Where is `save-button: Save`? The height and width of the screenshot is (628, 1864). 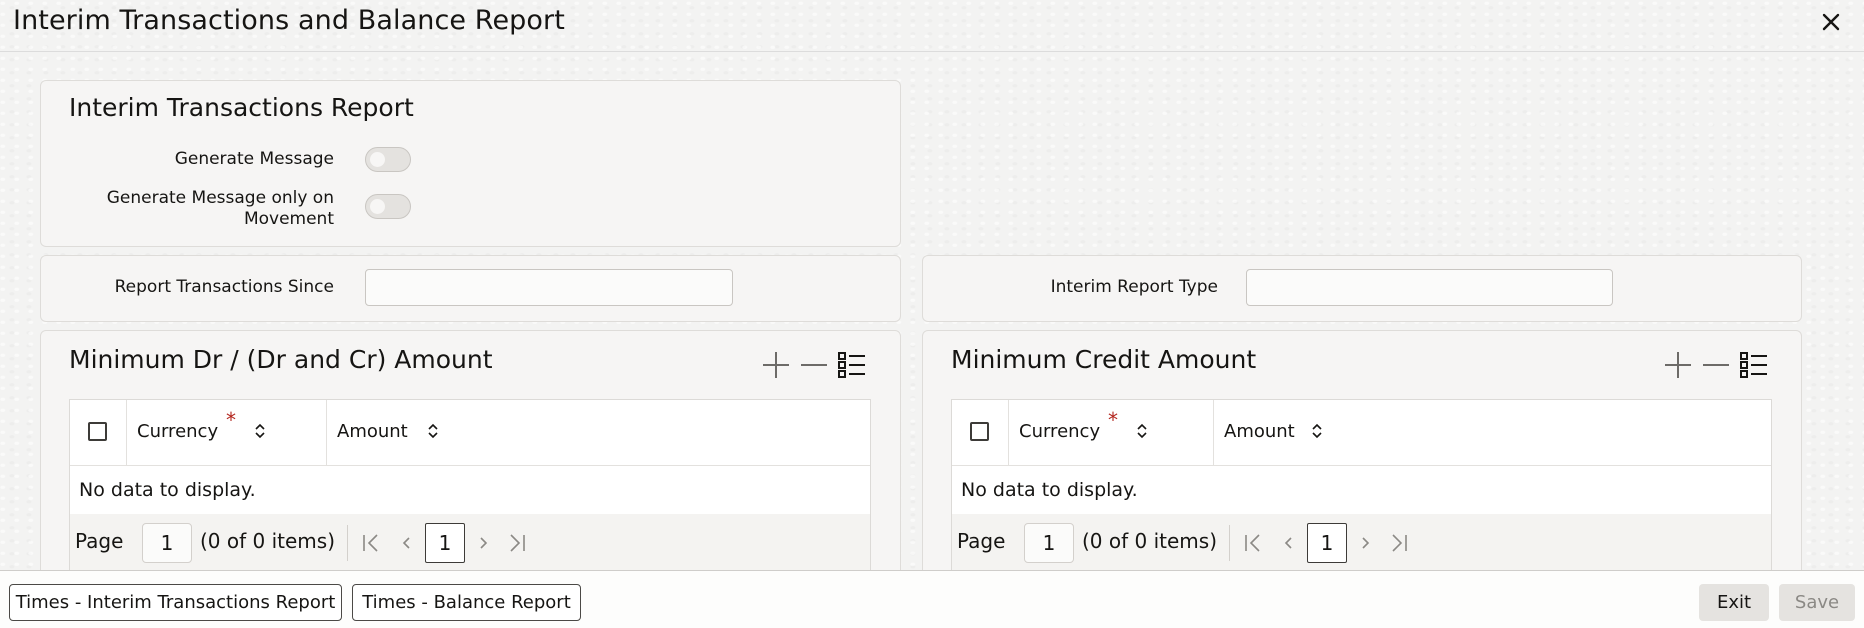 save-button: Save is located at coordinates (1817, 602).